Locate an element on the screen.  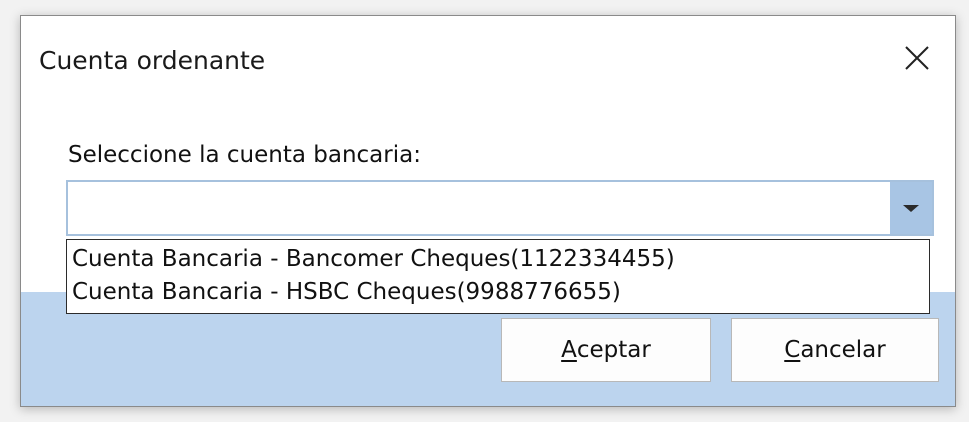
chevron-down-icon is located at coordinates (911, 208).